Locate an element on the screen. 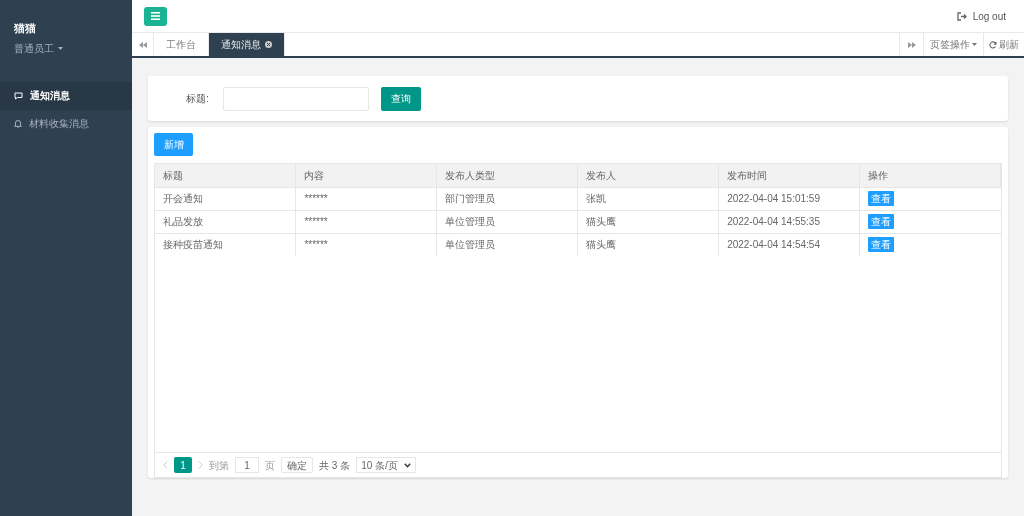 The width and height of the screenshot is (1024, 516). page-number: 1 is located at coordinates (183, 465).